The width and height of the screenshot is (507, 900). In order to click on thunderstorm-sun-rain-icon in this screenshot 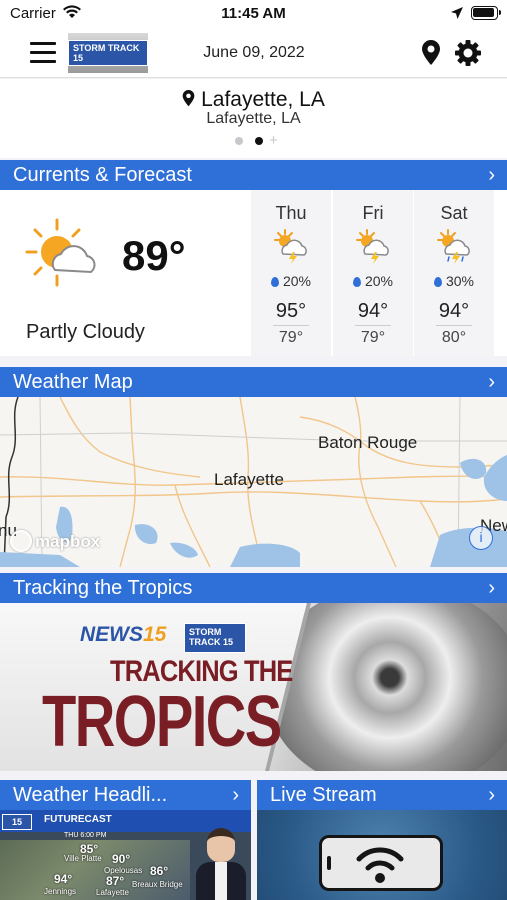, I will do `click(453, 246)`.